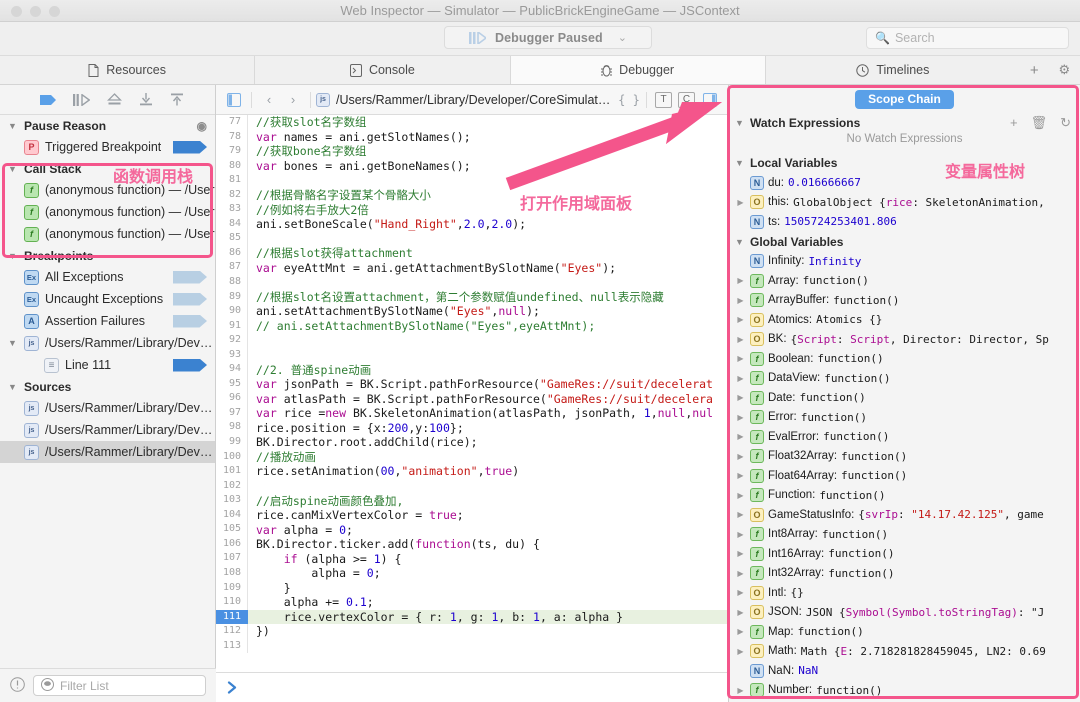  What do you see at coordinates (48, 100) in the screenshot?
I see `pause-script-icon` at bounding box center [48, 100].